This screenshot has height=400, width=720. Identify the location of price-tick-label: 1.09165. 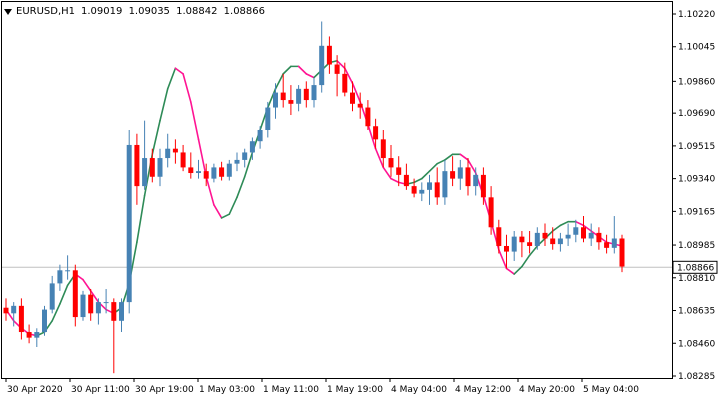
(696, 212).